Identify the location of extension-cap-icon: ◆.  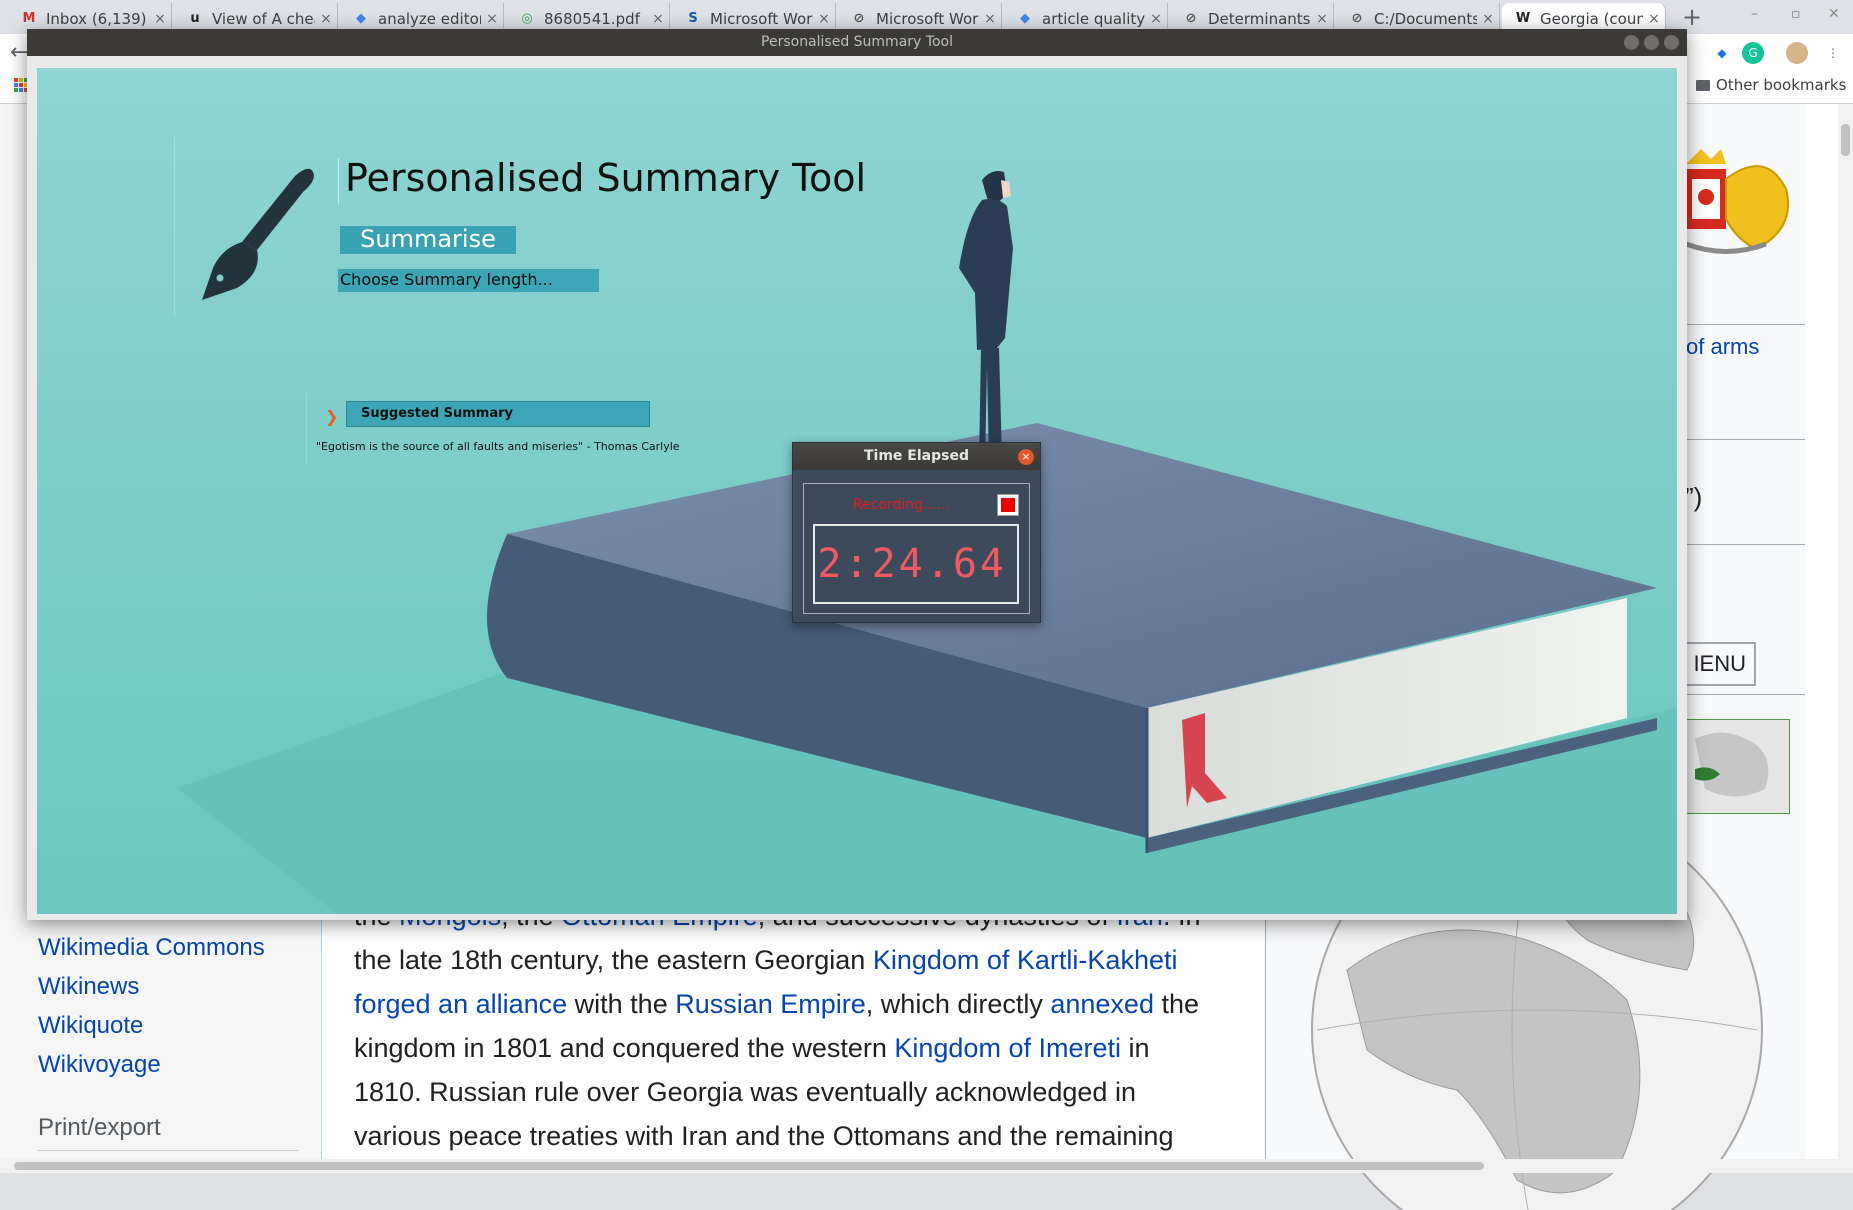
(1722, 53).